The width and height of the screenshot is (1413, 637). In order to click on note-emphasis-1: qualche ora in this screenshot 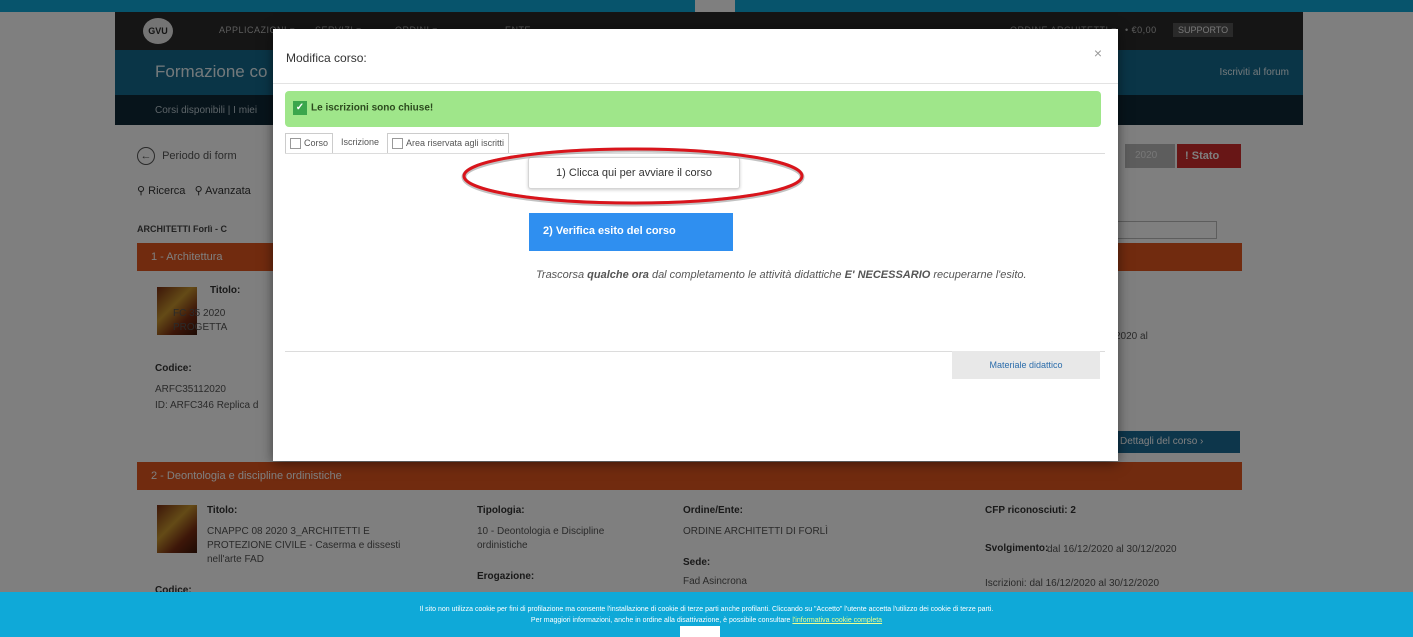, I will do `click(618, 275)`.